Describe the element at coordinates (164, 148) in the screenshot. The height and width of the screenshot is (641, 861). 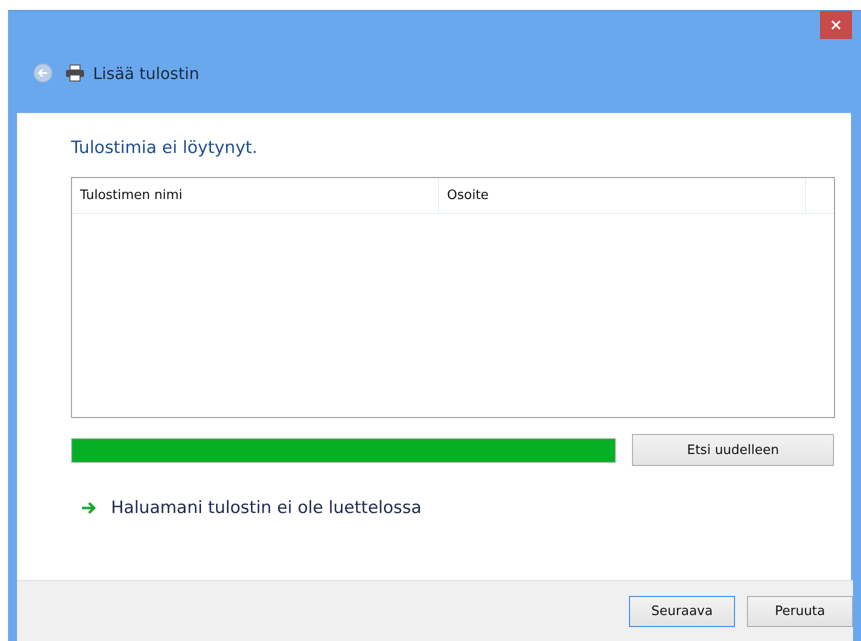
I see `heading: Tulostimia ei löytynyt.` at that location.